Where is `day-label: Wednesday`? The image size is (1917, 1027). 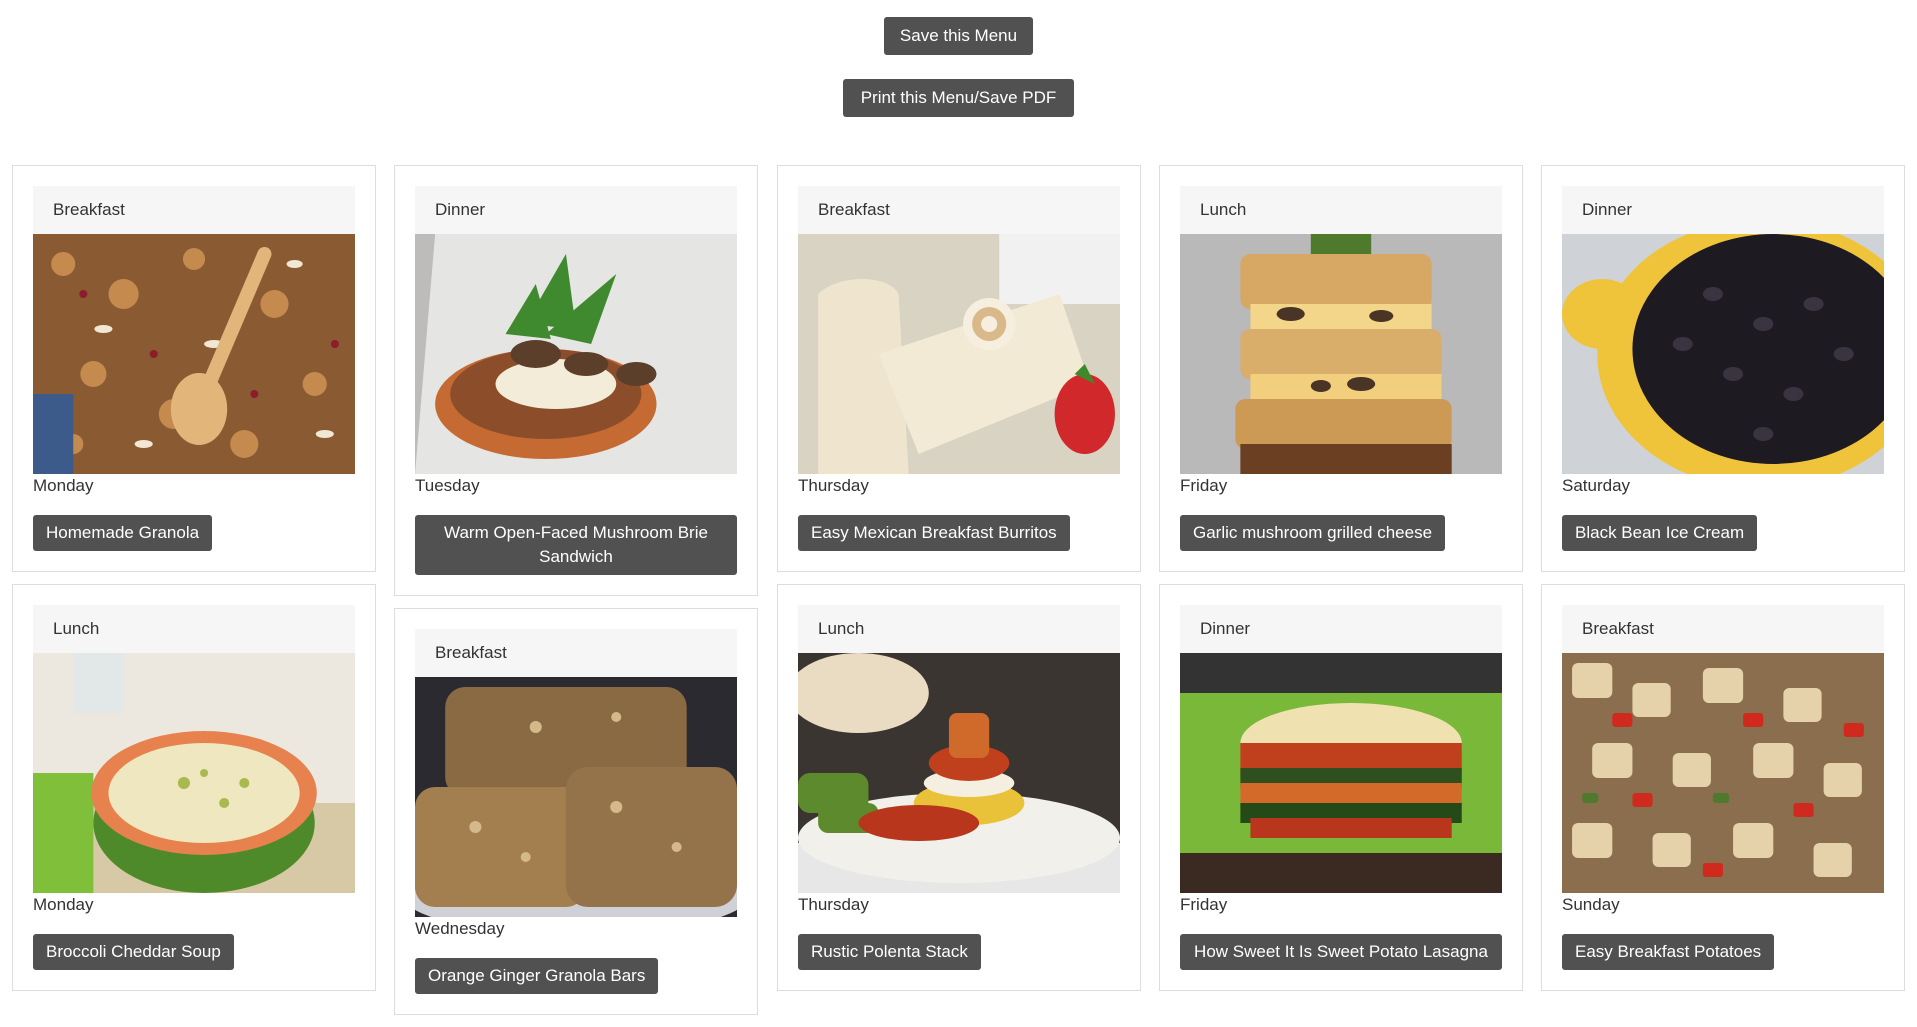 day-label: Wednesday is located at coordinates (460, 928).